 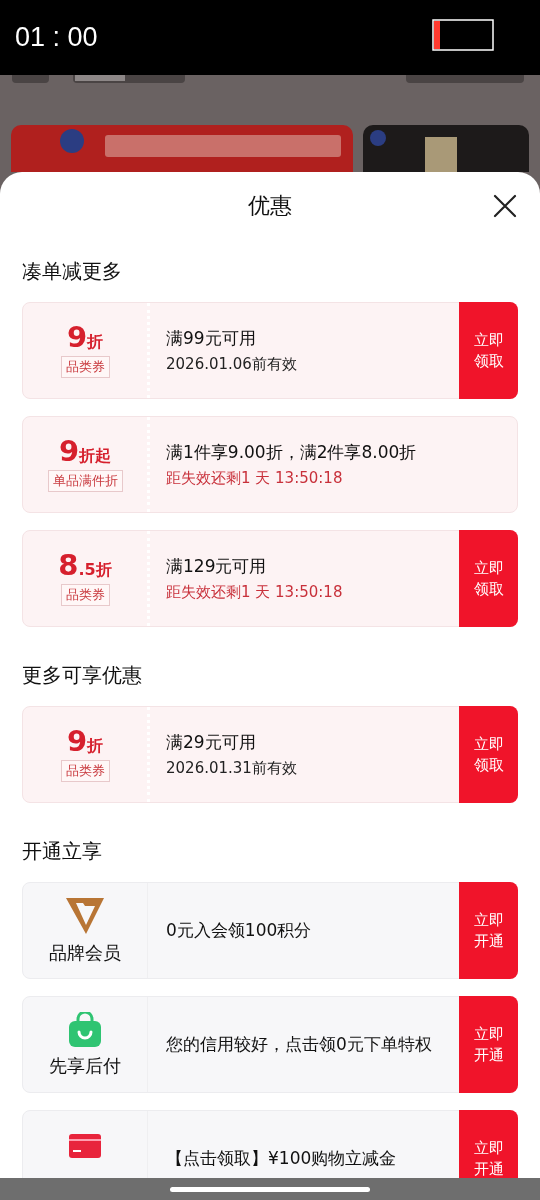 What do you see at coordinates (211, 338) in the screenshot?
I see `offer-text: 满99元可用` at bounding box center [211, 338].